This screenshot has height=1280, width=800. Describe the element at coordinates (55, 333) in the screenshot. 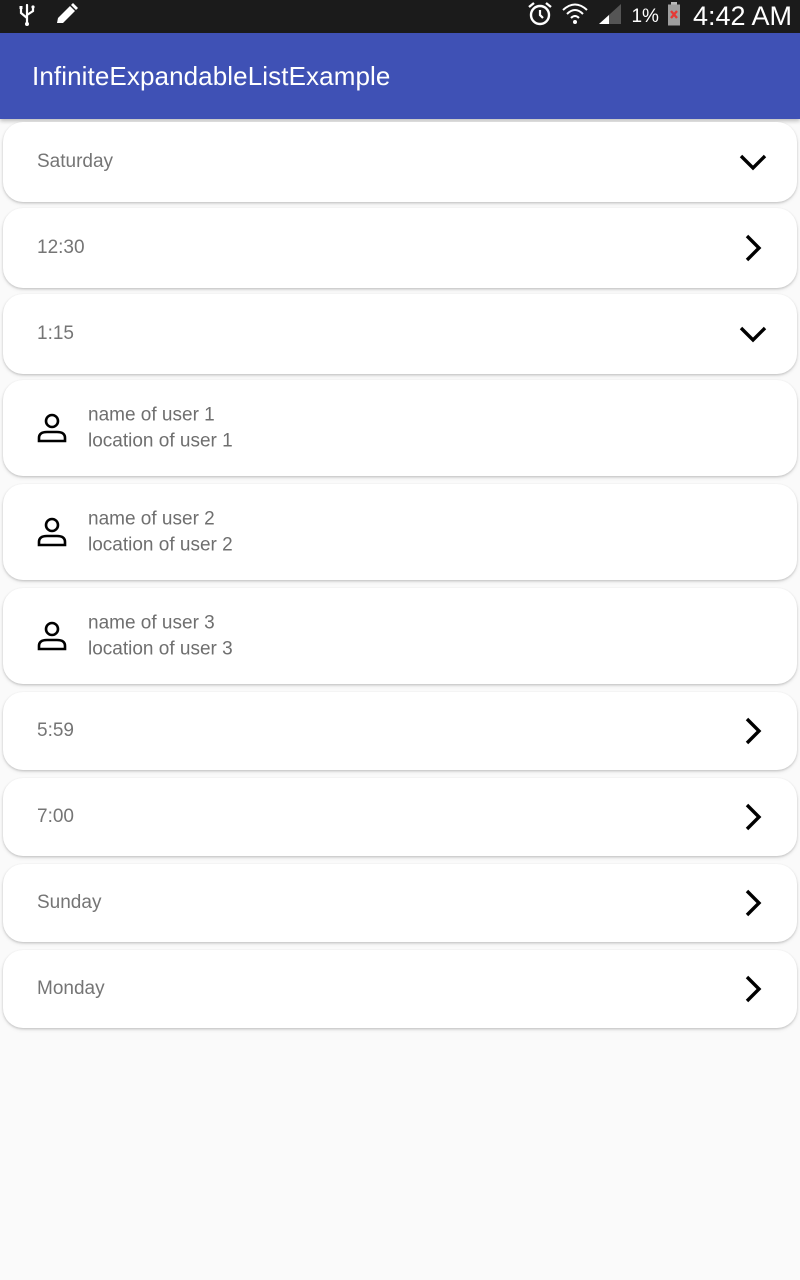

I see `group-label: 1:15` at that location.